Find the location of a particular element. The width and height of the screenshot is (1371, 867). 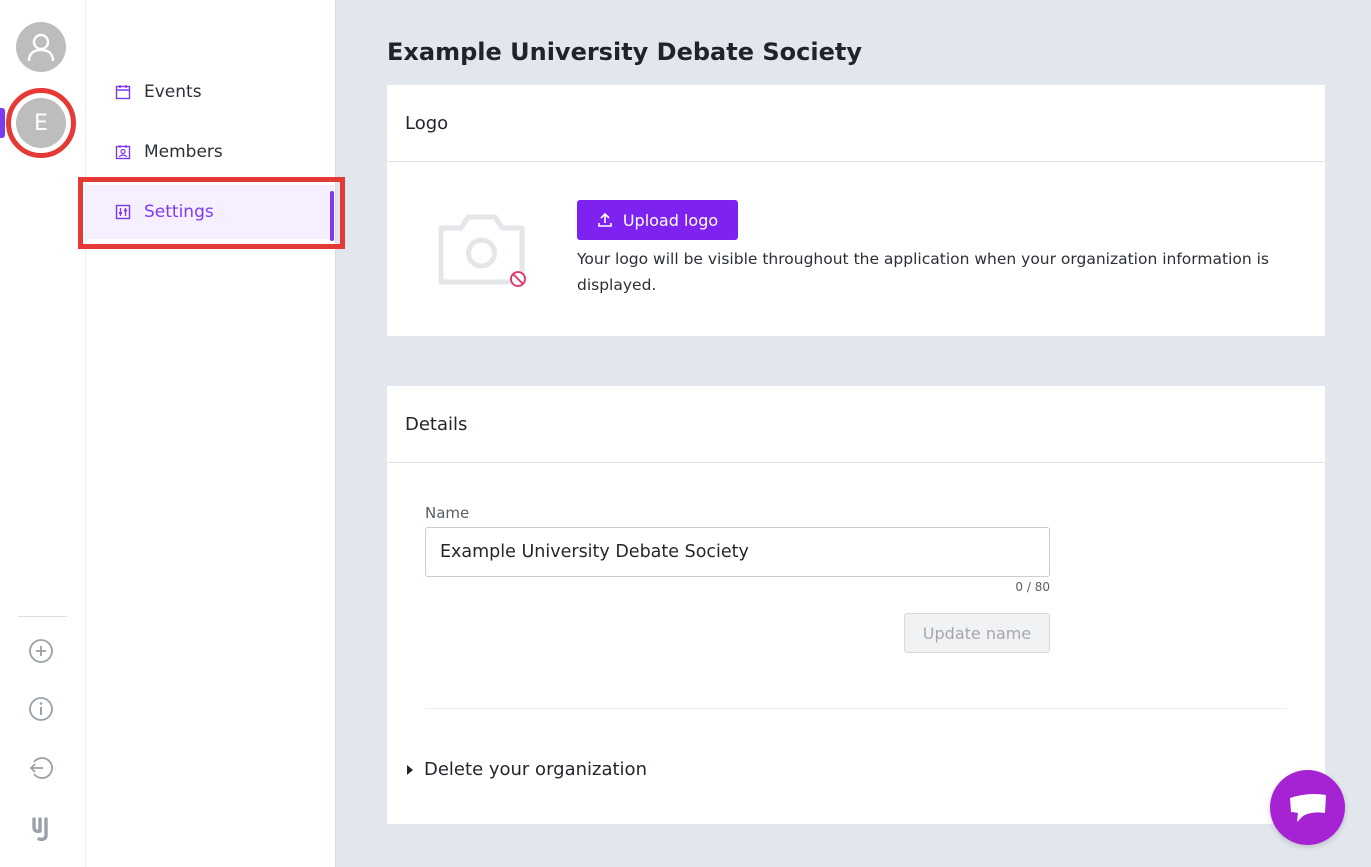

delete-organization-toggle: Delete your organization is located at coordinates (527, 769).